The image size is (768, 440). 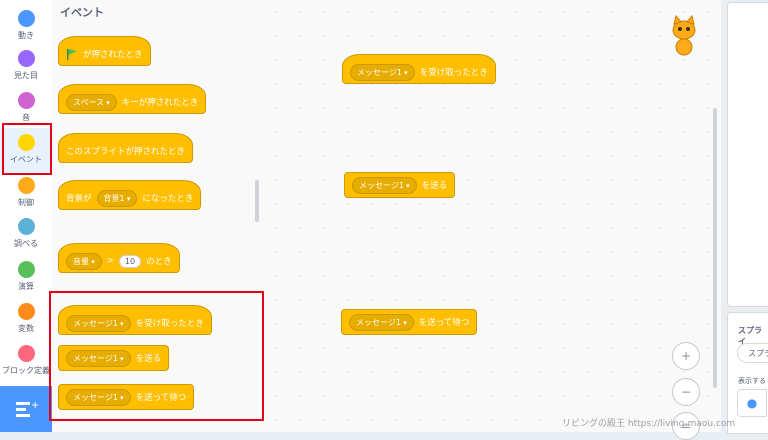 What do you see at coordinates (110, 261) in the screenshot?
I see `operator-text: >` at bounding box center [110, 261].